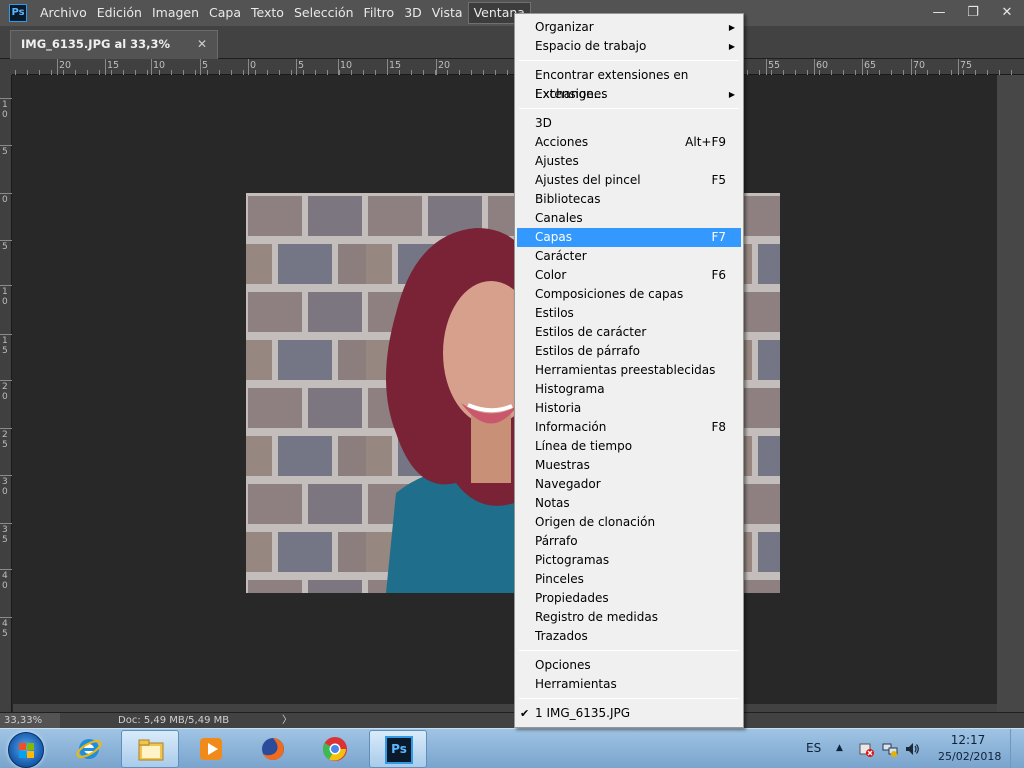  What do you see at coordinates (553, 237) in the screenshot?
I see `menu-item-label: Capas` at bounding box center [553, 237].